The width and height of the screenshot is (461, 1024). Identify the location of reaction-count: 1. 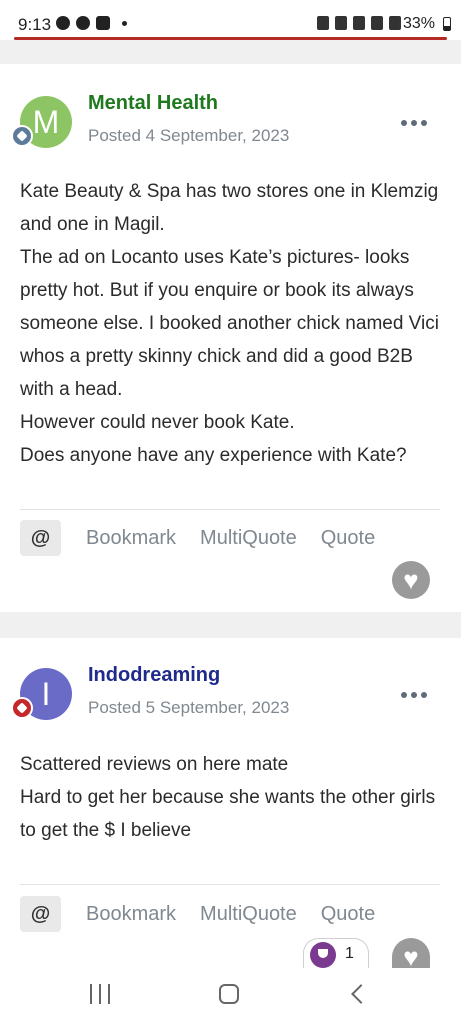
(349, 953).